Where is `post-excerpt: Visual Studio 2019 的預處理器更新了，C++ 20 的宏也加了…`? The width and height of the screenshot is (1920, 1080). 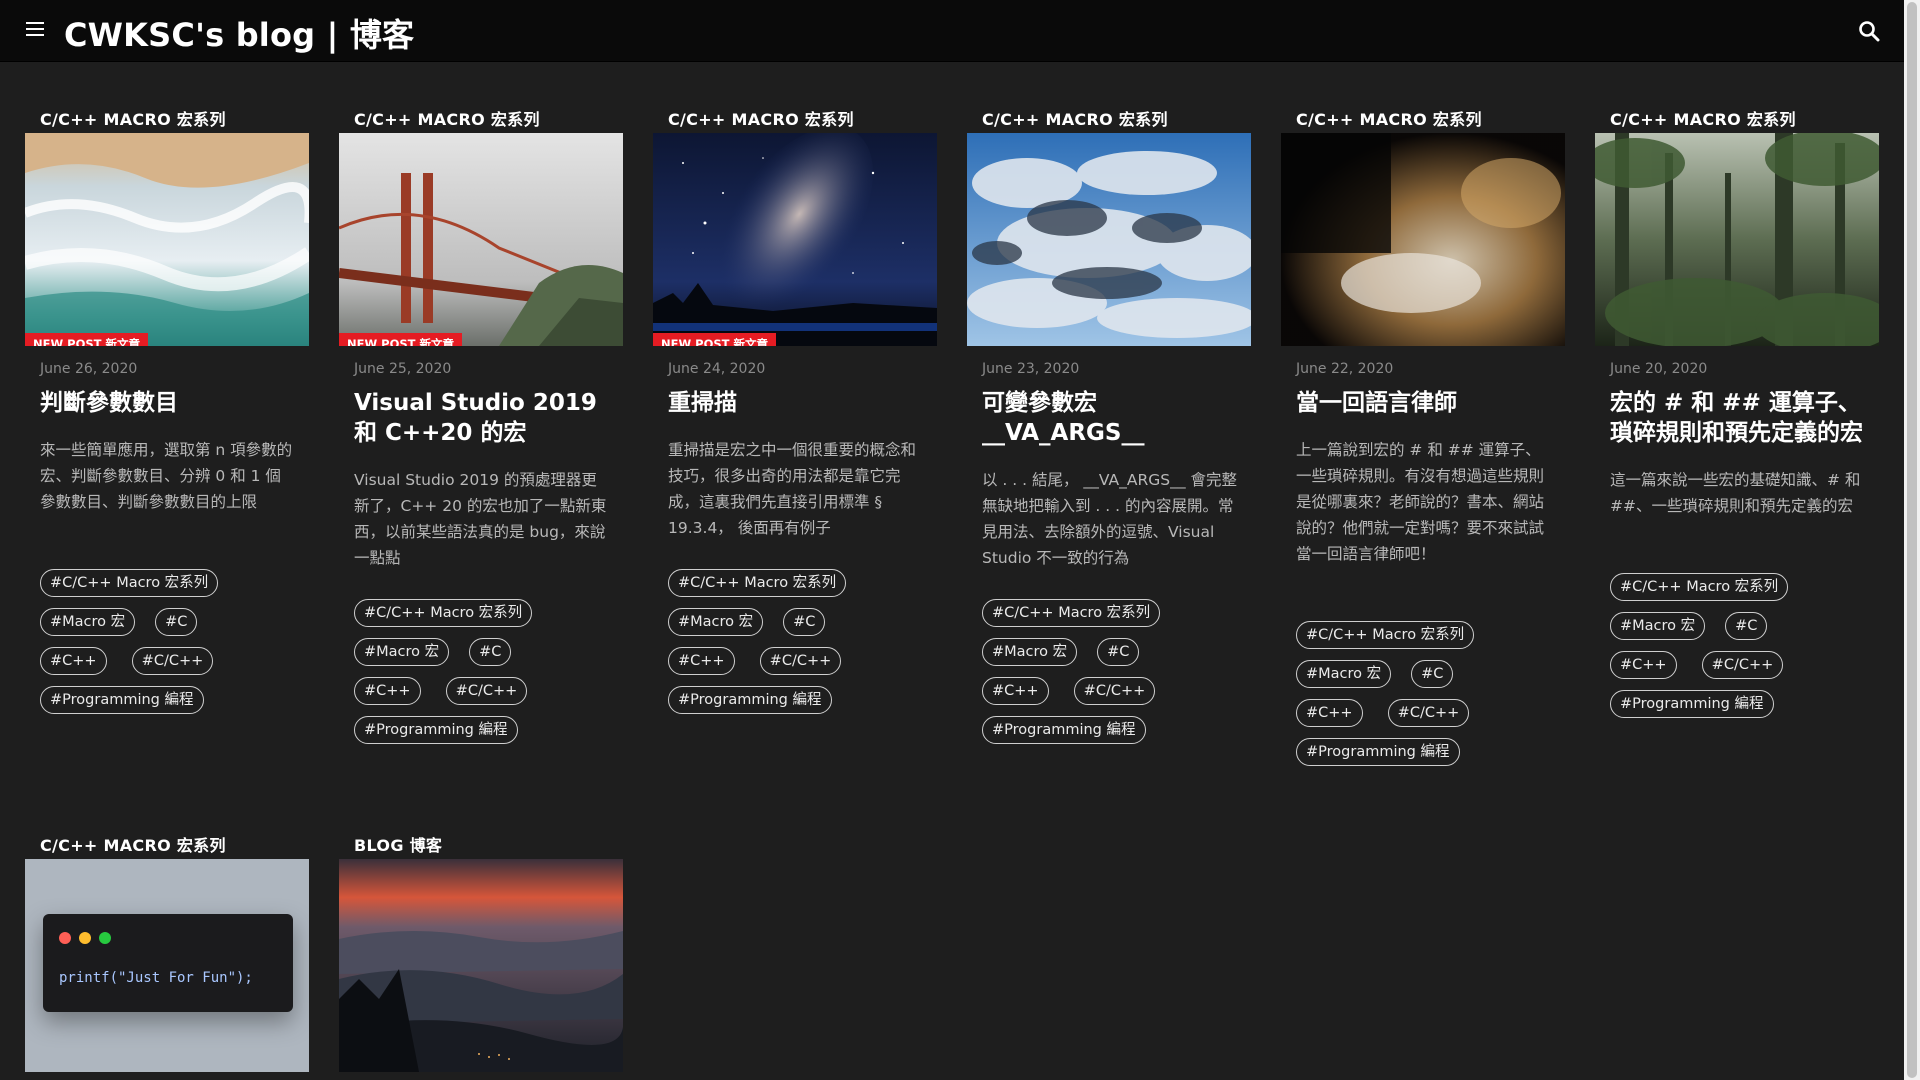 post-excerpt: Visual Studio 2019 的預處理器更新了，C++ 20 的宏也加了… is located at coordinates (480, 519).